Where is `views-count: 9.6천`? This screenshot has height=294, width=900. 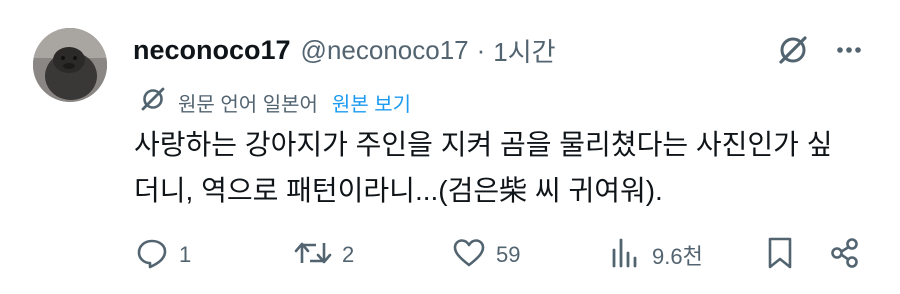 views-count: 9.6천 is located at coordinates (677, 256).